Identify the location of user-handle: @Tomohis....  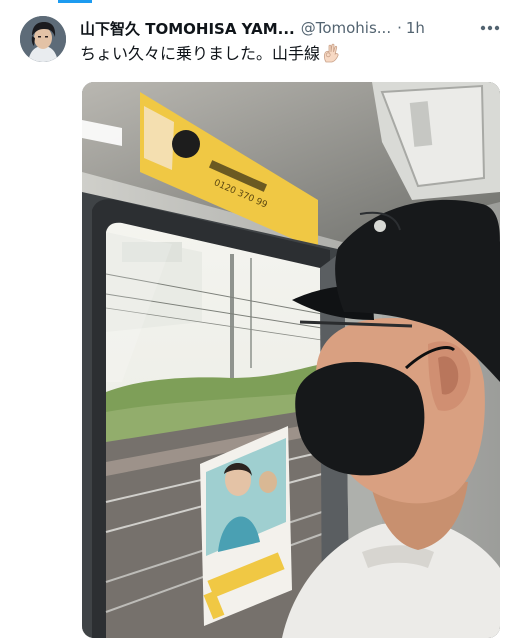
(346, 28).